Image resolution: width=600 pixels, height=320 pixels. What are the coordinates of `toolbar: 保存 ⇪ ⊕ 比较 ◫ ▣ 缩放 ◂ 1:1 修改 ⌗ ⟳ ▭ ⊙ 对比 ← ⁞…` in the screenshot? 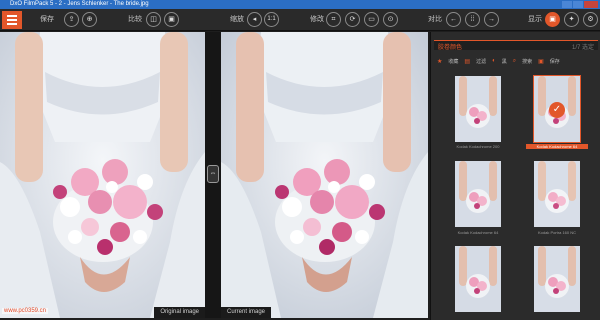 It's located at (300, 20).